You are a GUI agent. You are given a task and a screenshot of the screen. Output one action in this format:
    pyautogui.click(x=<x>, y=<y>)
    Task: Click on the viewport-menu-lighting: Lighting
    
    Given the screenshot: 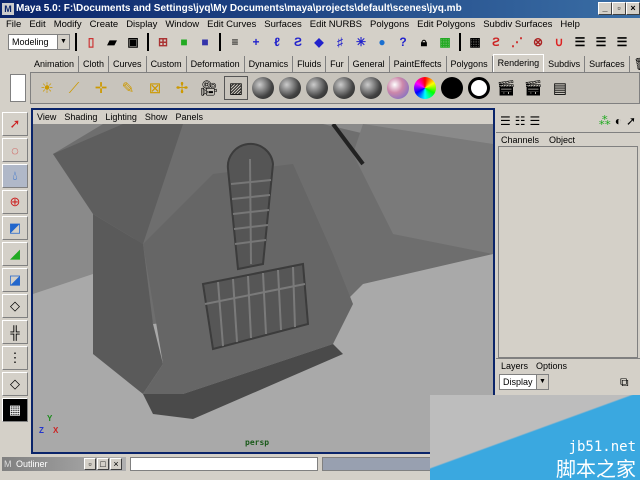 What is the action you would take?
    pyautogui.click(x=121, y=117)
    